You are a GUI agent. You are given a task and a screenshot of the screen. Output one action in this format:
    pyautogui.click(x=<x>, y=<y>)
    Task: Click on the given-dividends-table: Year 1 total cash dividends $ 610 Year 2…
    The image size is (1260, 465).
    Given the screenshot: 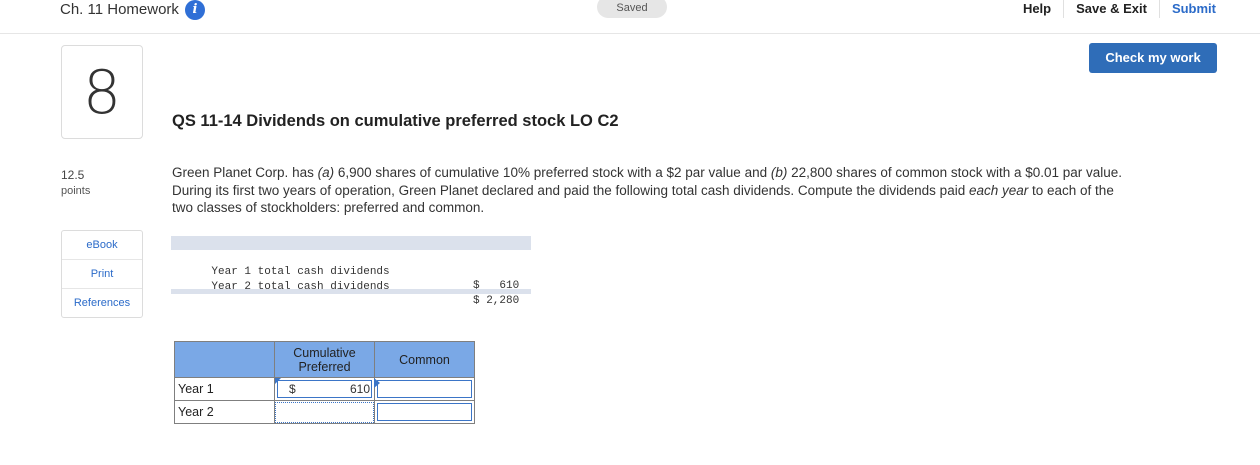 What is the action you would take?
    pyautogui.click(x=351, y=271)
    